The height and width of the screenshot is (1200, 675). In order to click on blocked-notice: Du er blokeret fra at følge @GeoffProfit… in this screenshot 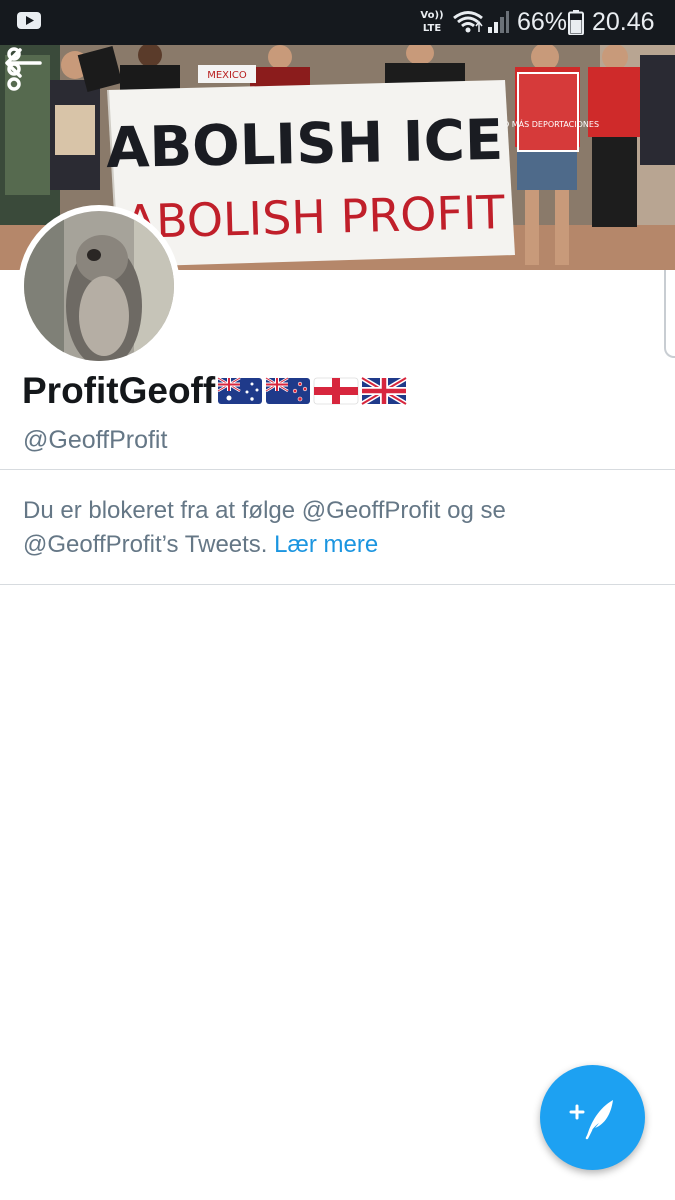, I will do `click(338, 528)`.